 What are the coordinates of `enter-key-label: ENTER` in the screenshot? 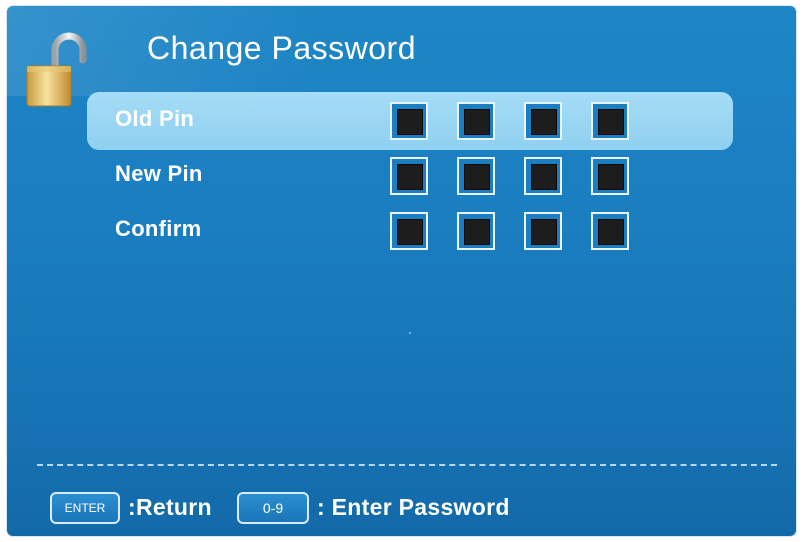 It's located at (85, 508).